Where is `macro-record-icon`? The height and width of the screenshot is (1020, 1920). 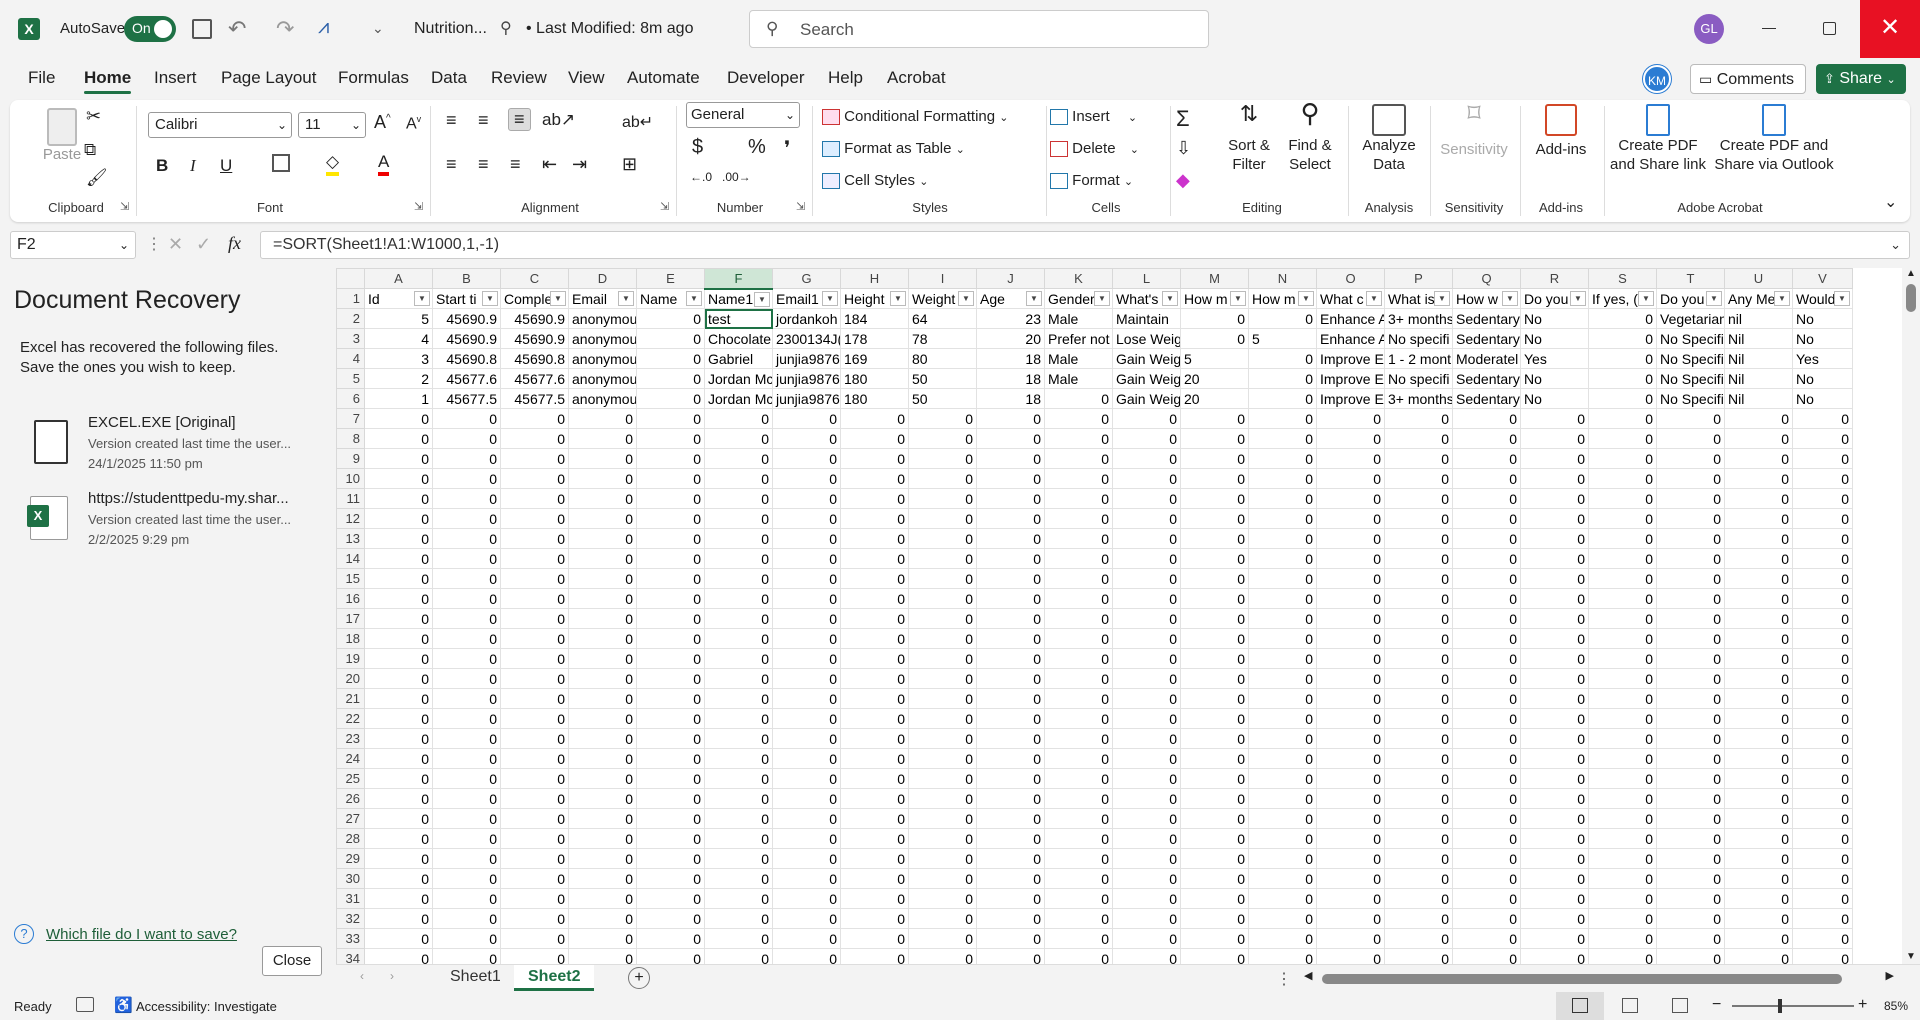 macro-record-icon is located at coordinates (85, 1004).